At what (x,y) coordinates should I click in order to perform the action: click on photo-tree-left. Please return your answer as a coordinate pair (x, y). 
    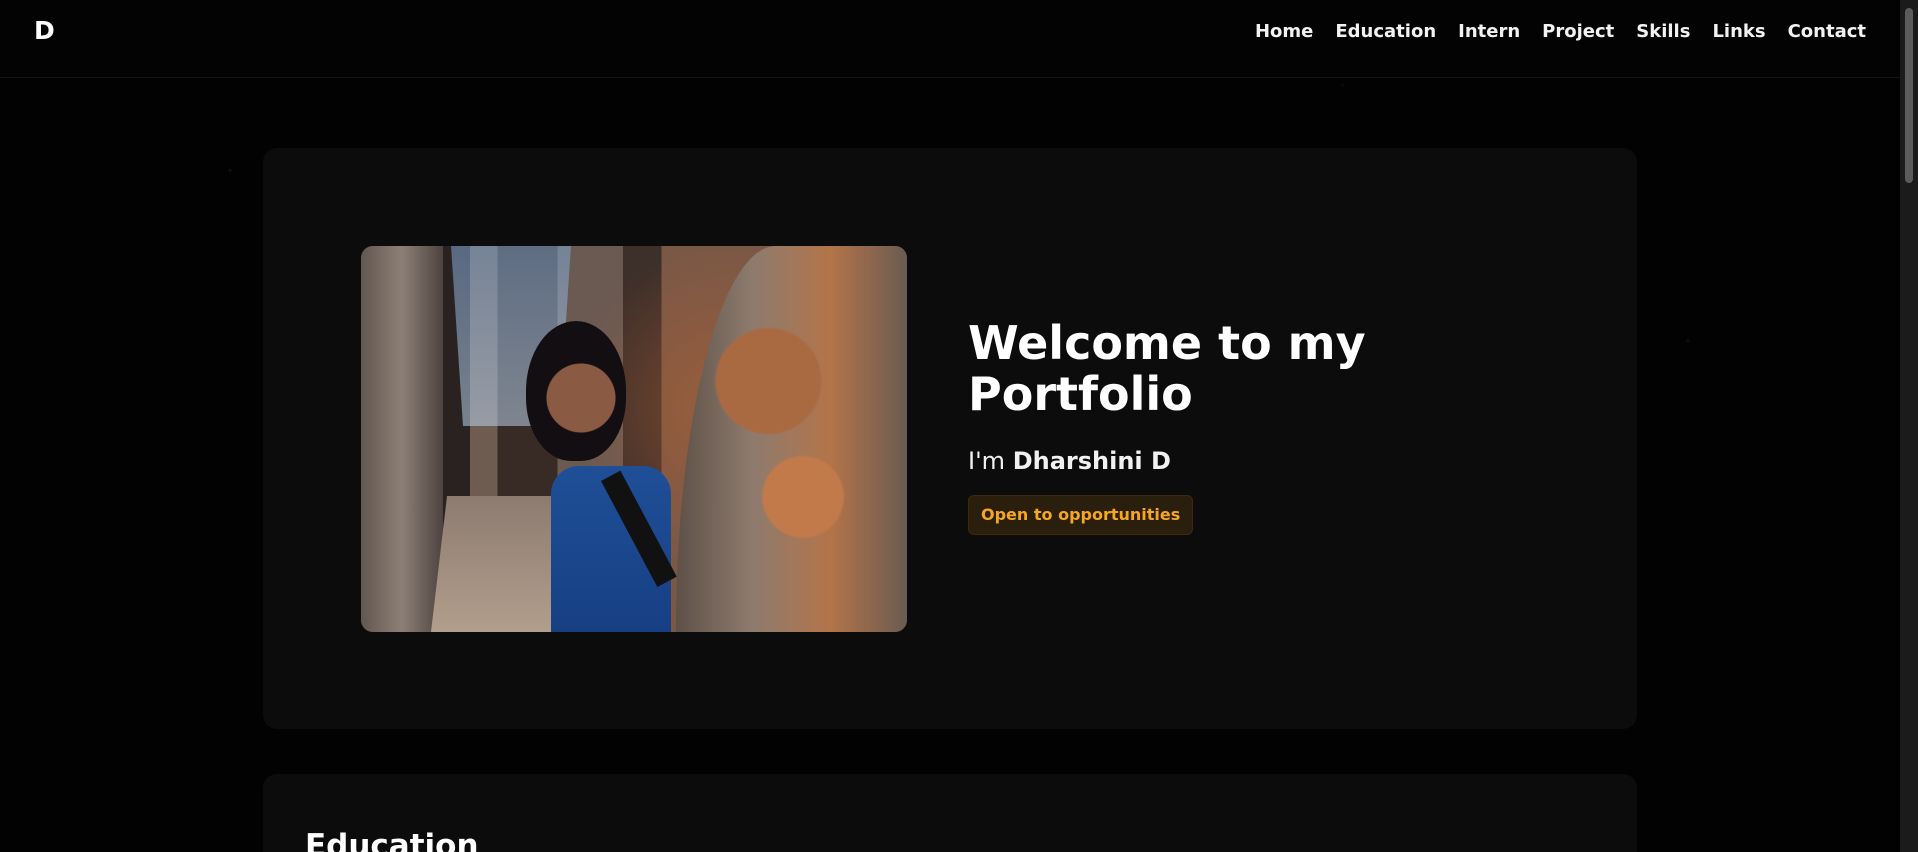
    Looking at the image, I should click on (402, 439).